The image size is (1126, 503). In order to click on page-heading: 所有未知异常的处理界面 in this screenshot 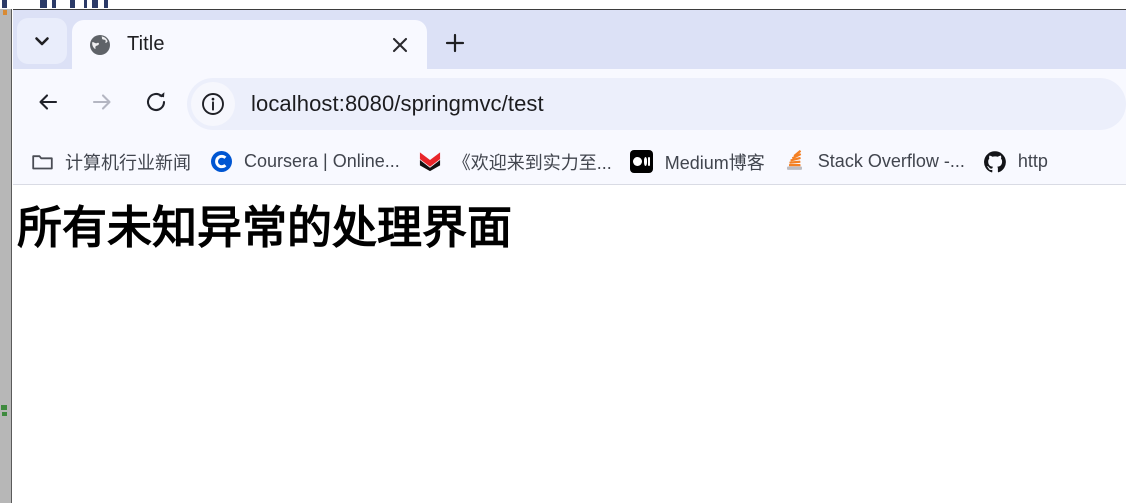, I will do `click(265, 227)`.